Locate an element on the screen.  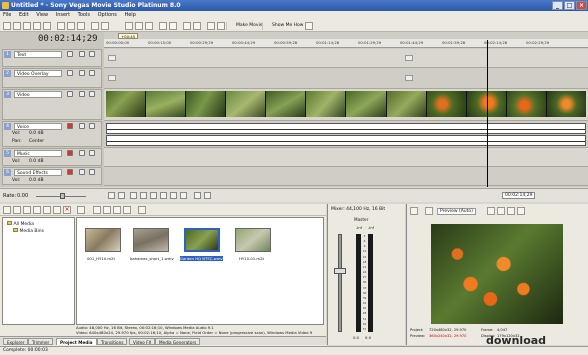
help-icon is located at coordinates (309, 26).